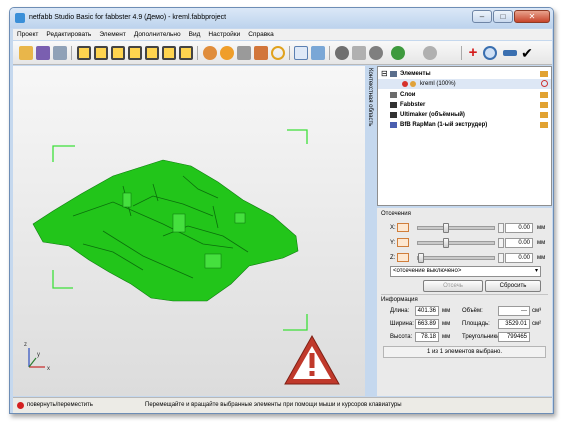  I want to click on tree-root: ⊟ Элементы, so click(464, 74).